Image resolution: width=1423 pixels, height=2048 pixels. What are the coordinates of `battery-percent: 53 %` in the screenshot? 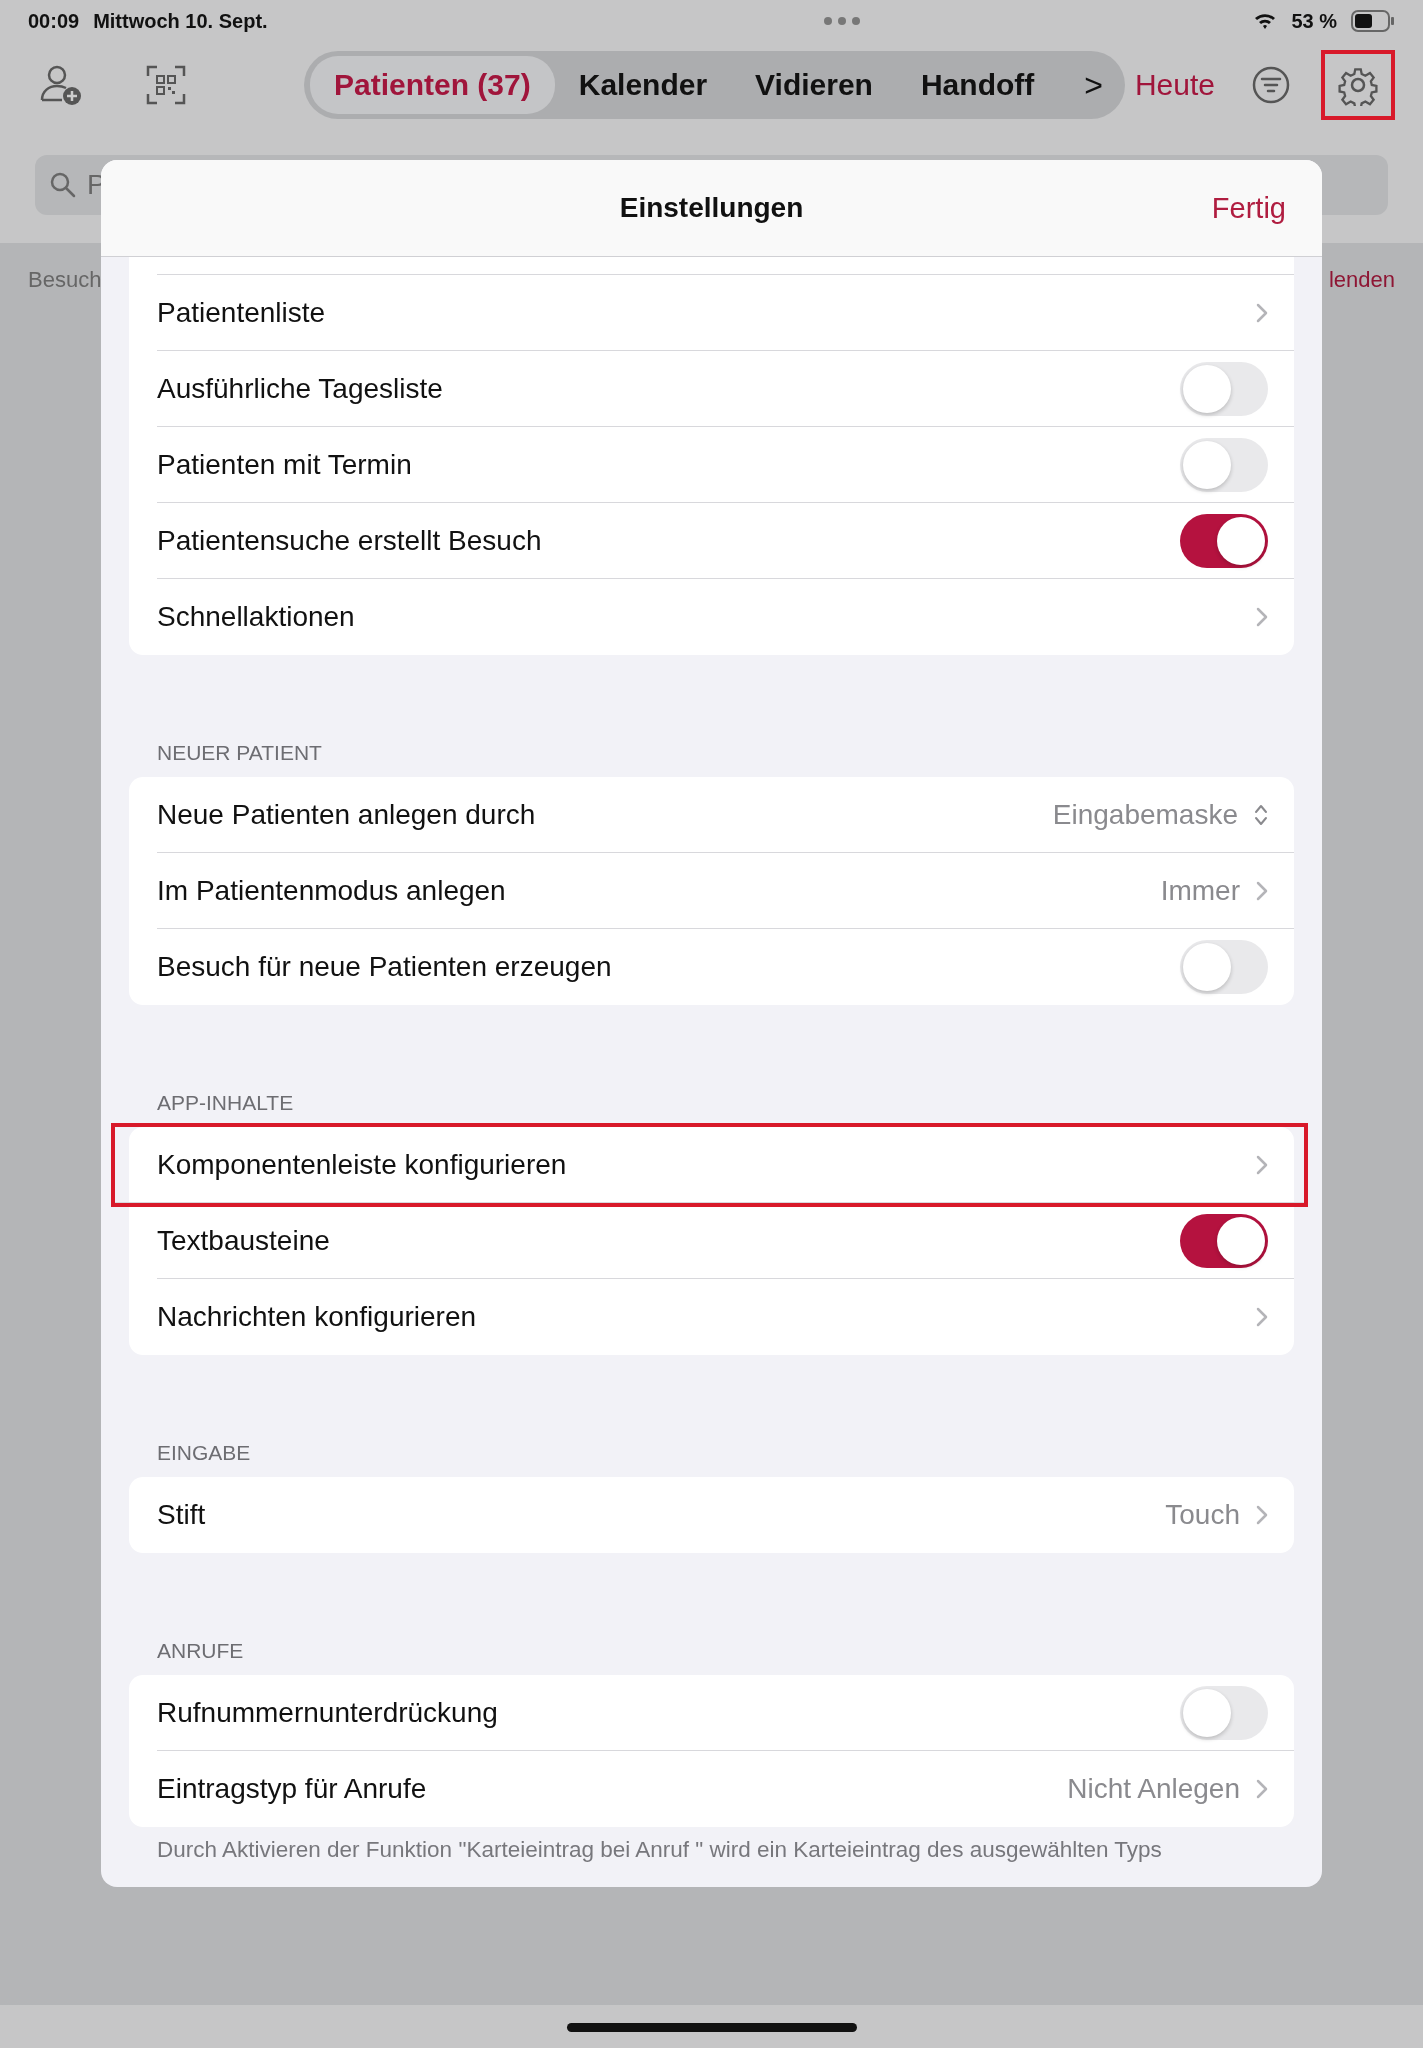 It's located at (1314, 21).